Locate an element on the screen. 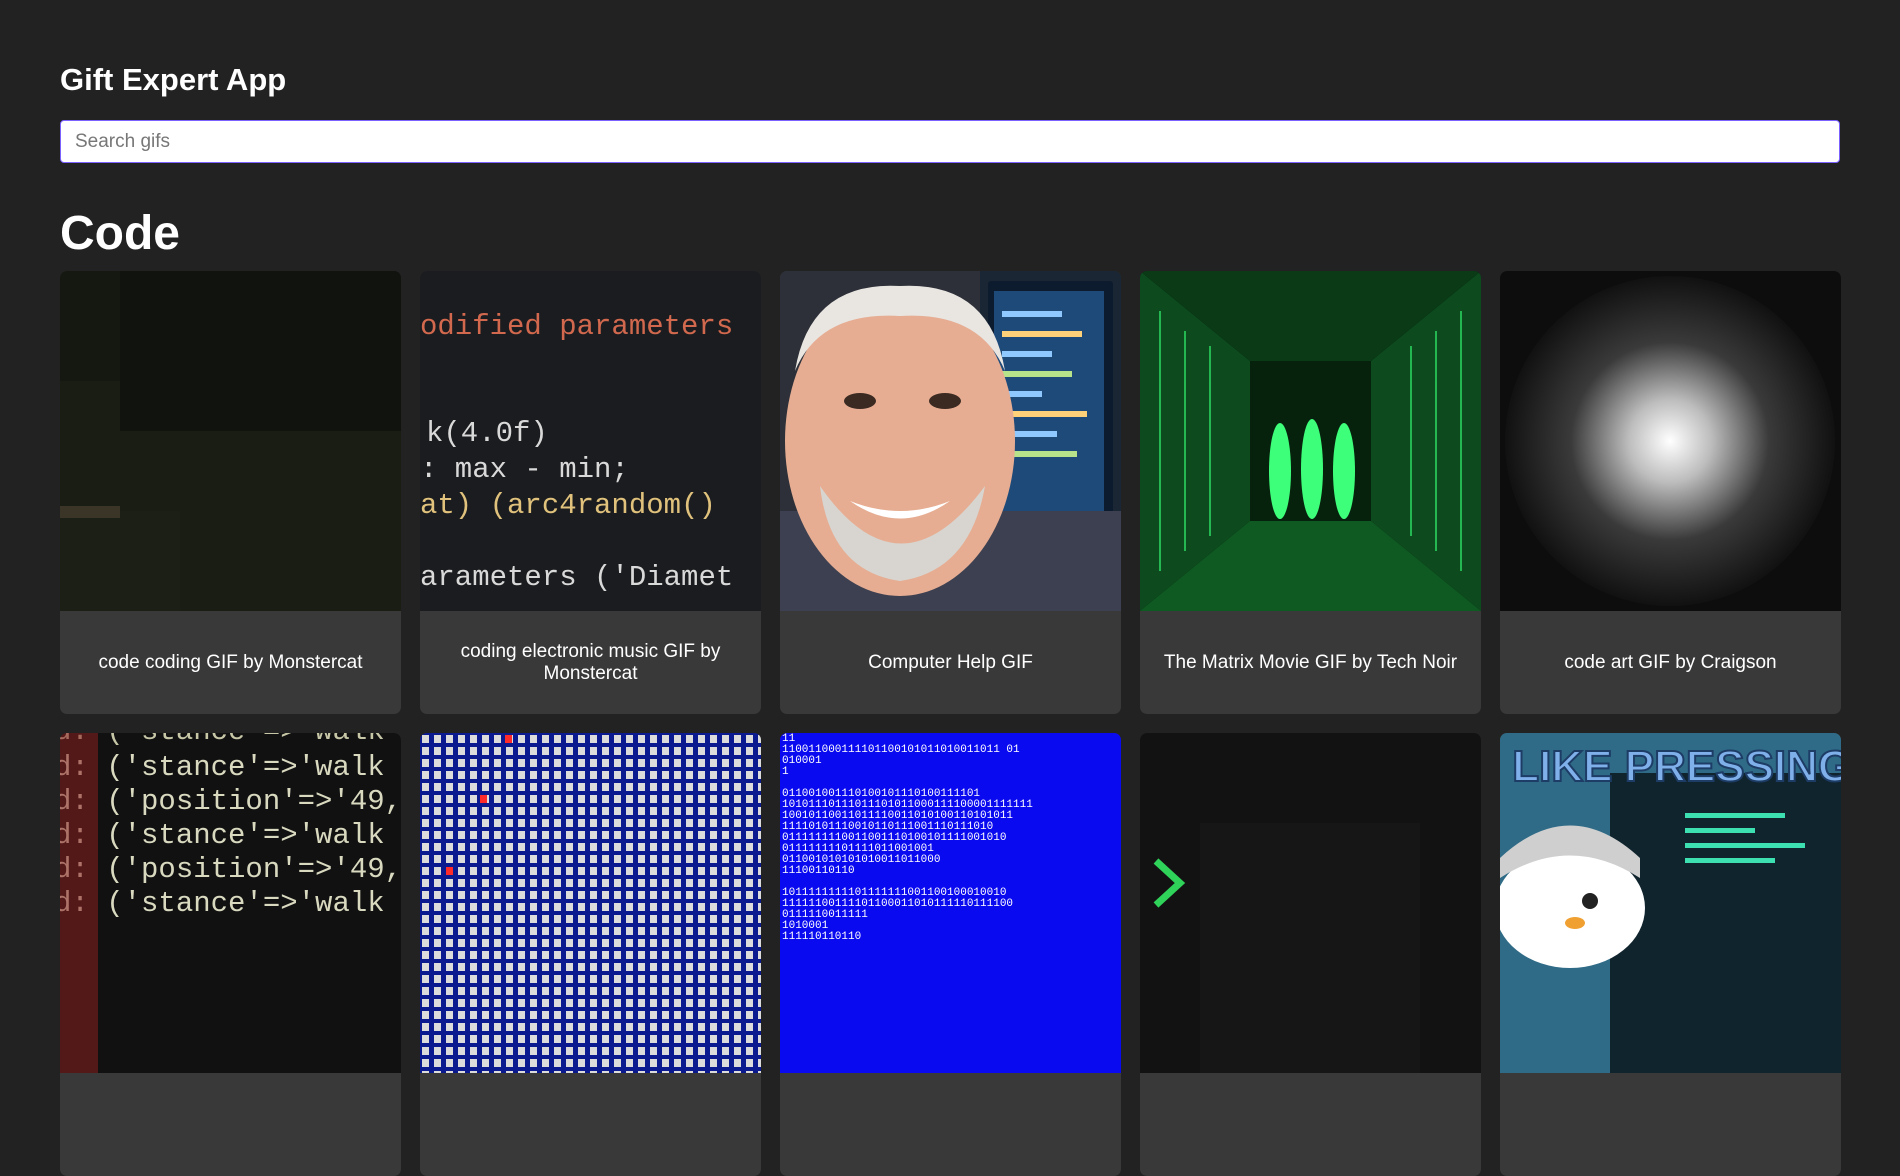 The width and height of the screenshot is (1900, 1176). binary-line: 111110110110 is located at coordinates (821, 937).